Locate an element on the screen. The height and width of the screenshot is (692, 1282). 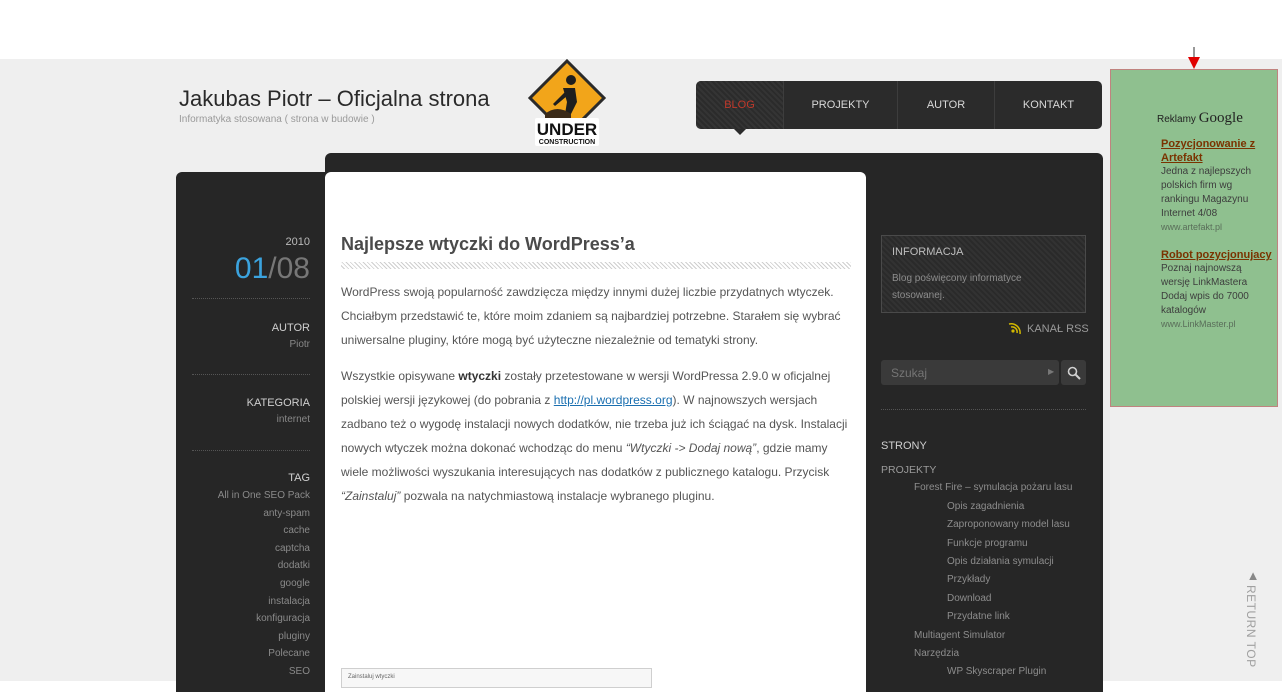
page-link: Forest Fire – symulacja pożaru lasu is located at coordinates (988, 488).